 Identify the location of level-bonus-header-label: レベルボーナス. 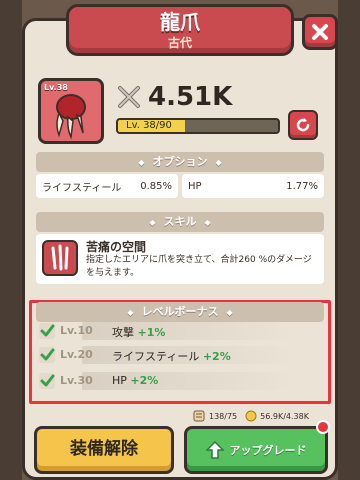
(180, 311).